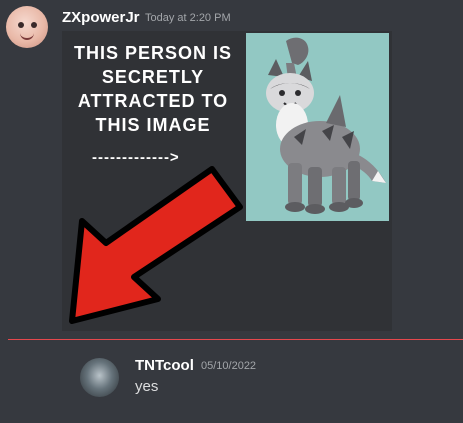 This screenshot has width=463, height=423. What do you see at coordinates (153, 125) in the screenshot?
I see `meme-caption-line: THIS IMAGE` at bounding box center [153, 125].